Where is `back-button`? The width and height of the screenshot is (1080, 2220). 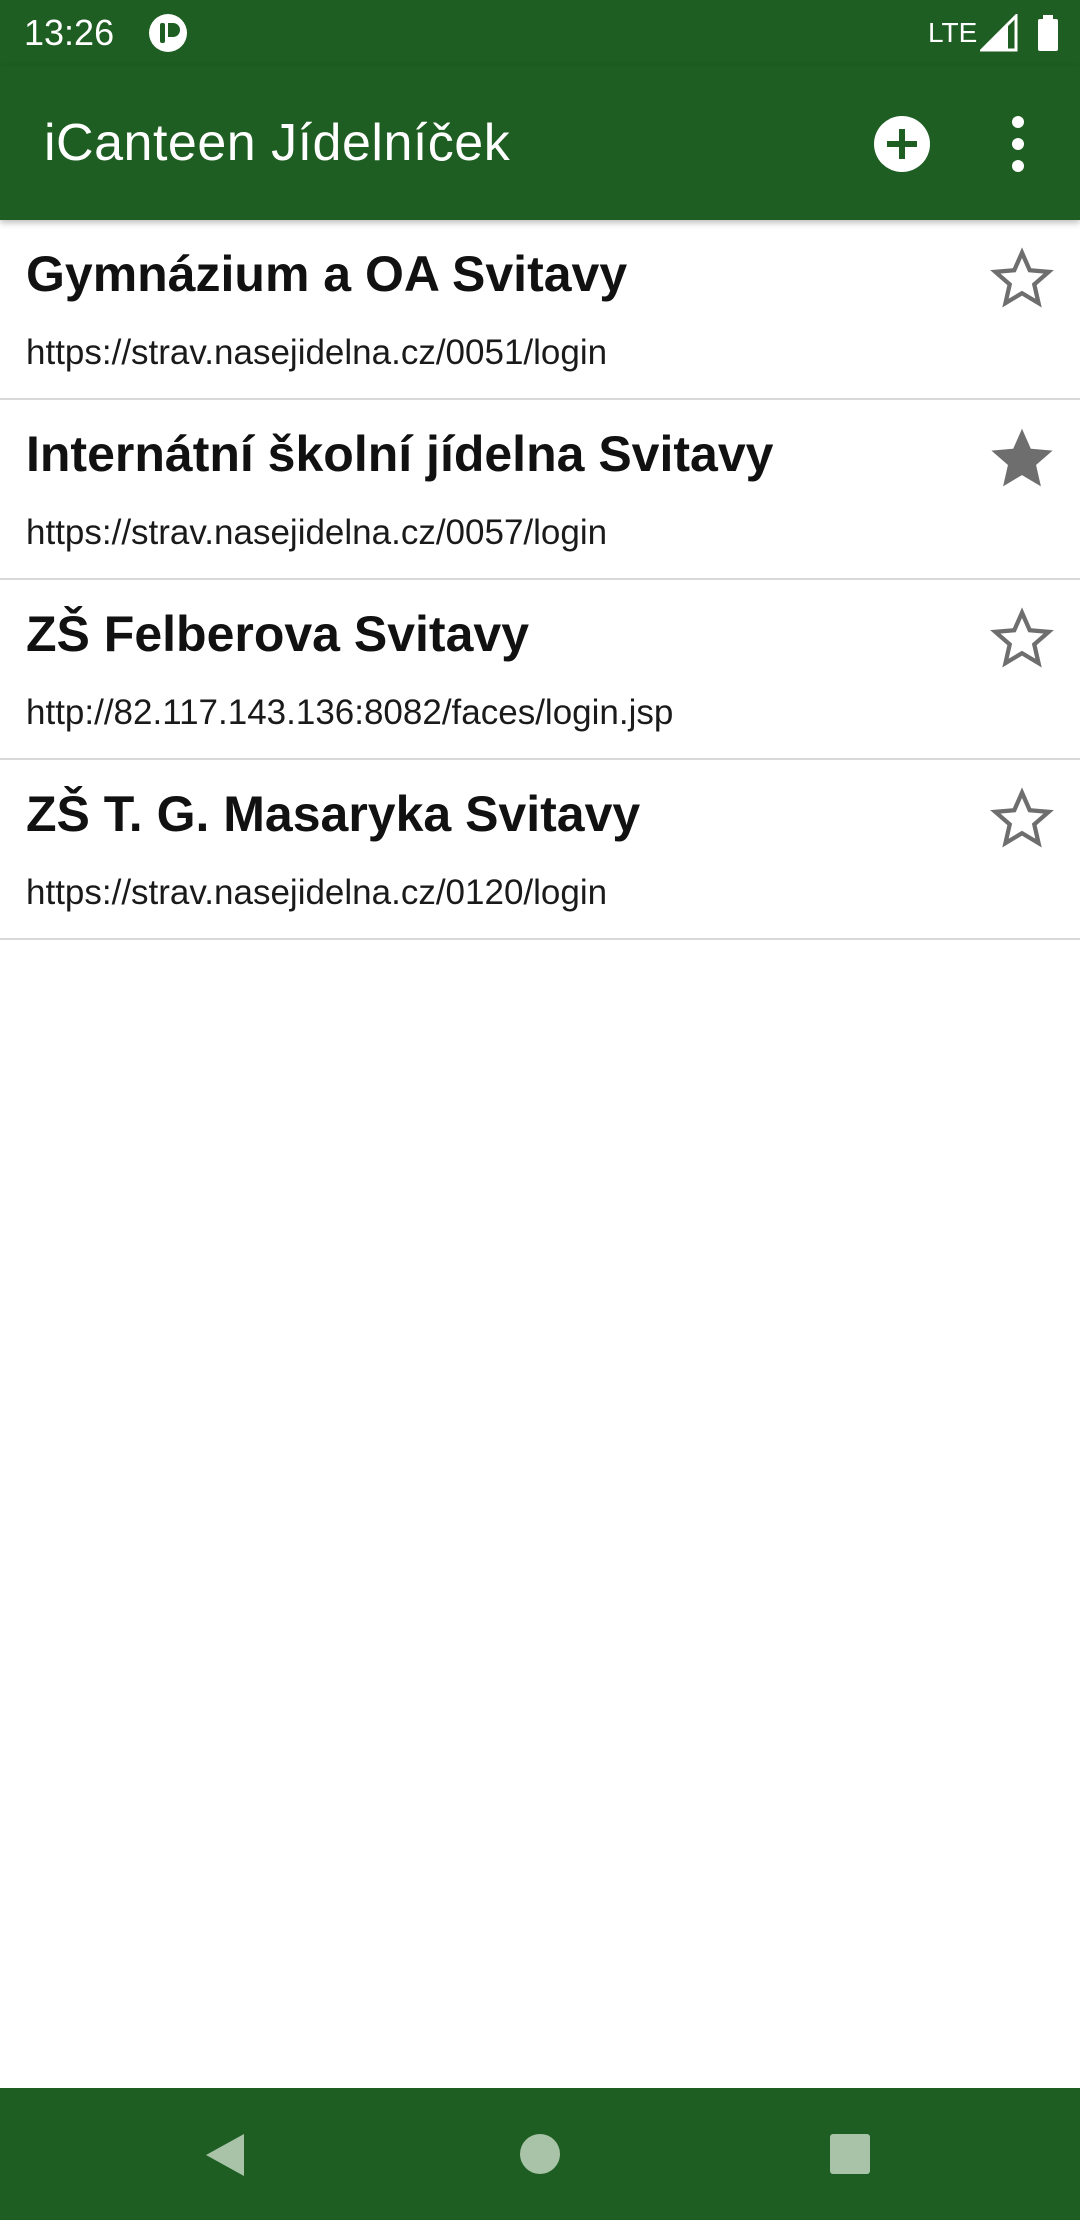
back-button is located at coordinates (225, 2155).